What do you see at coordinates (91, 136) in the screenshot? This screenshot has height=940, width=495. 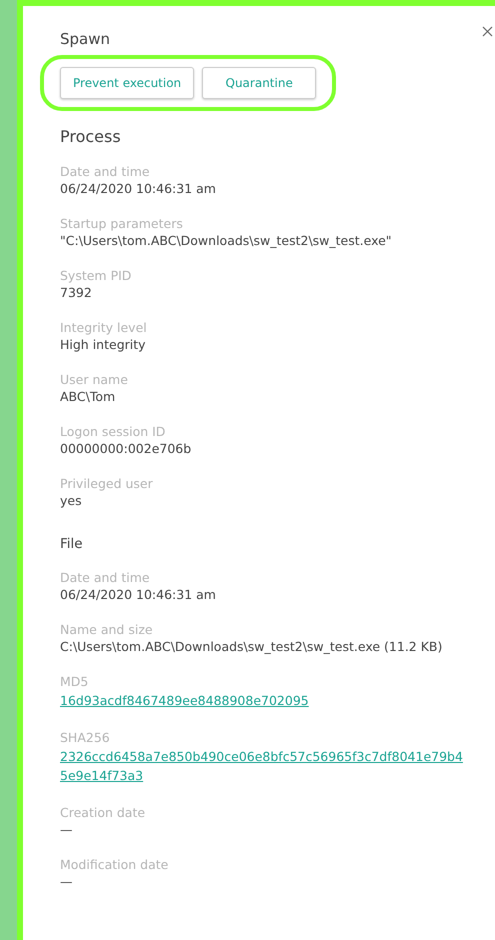 I see `section-heading: Process` at bounding box center [91, 136].